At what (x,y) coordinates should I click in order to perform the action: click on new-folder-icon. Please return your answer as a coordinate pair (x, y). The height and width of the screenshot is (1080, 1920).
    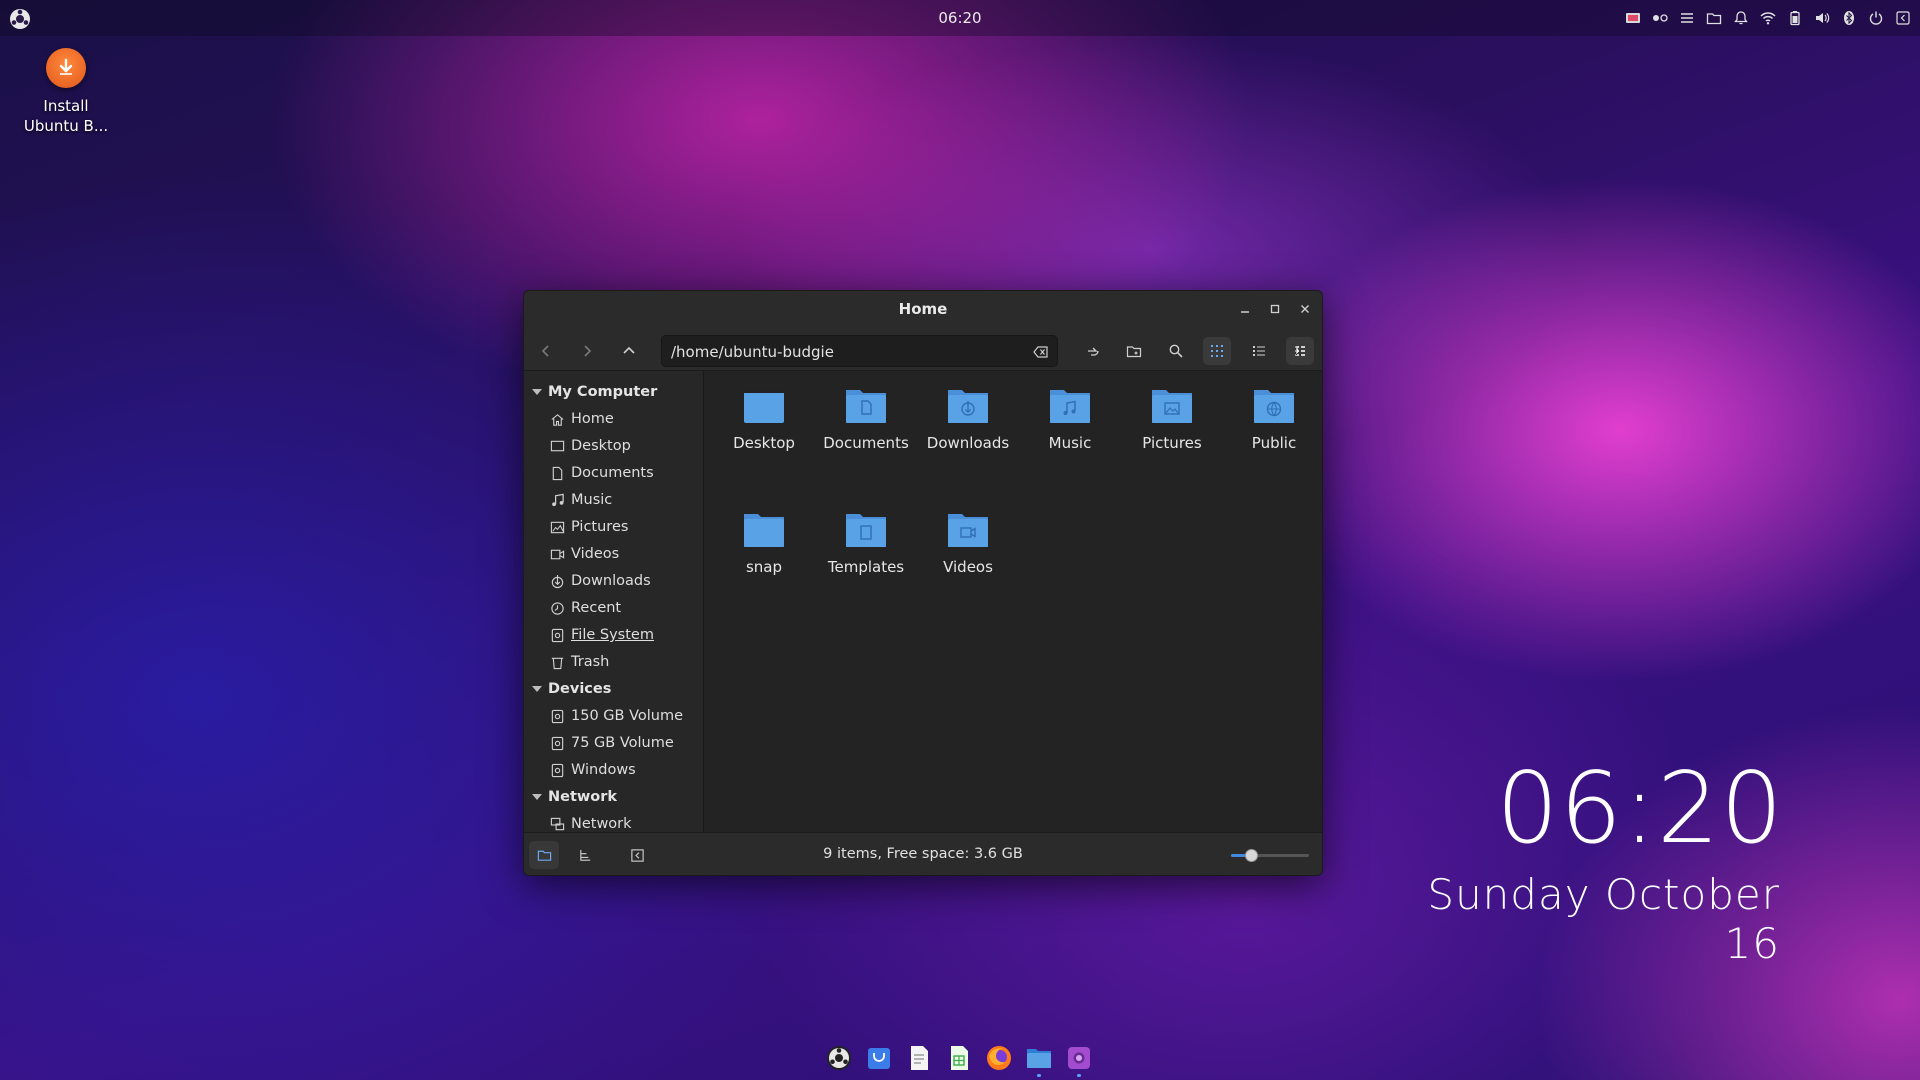
    Looking at the image, I should click on (1134, 351).